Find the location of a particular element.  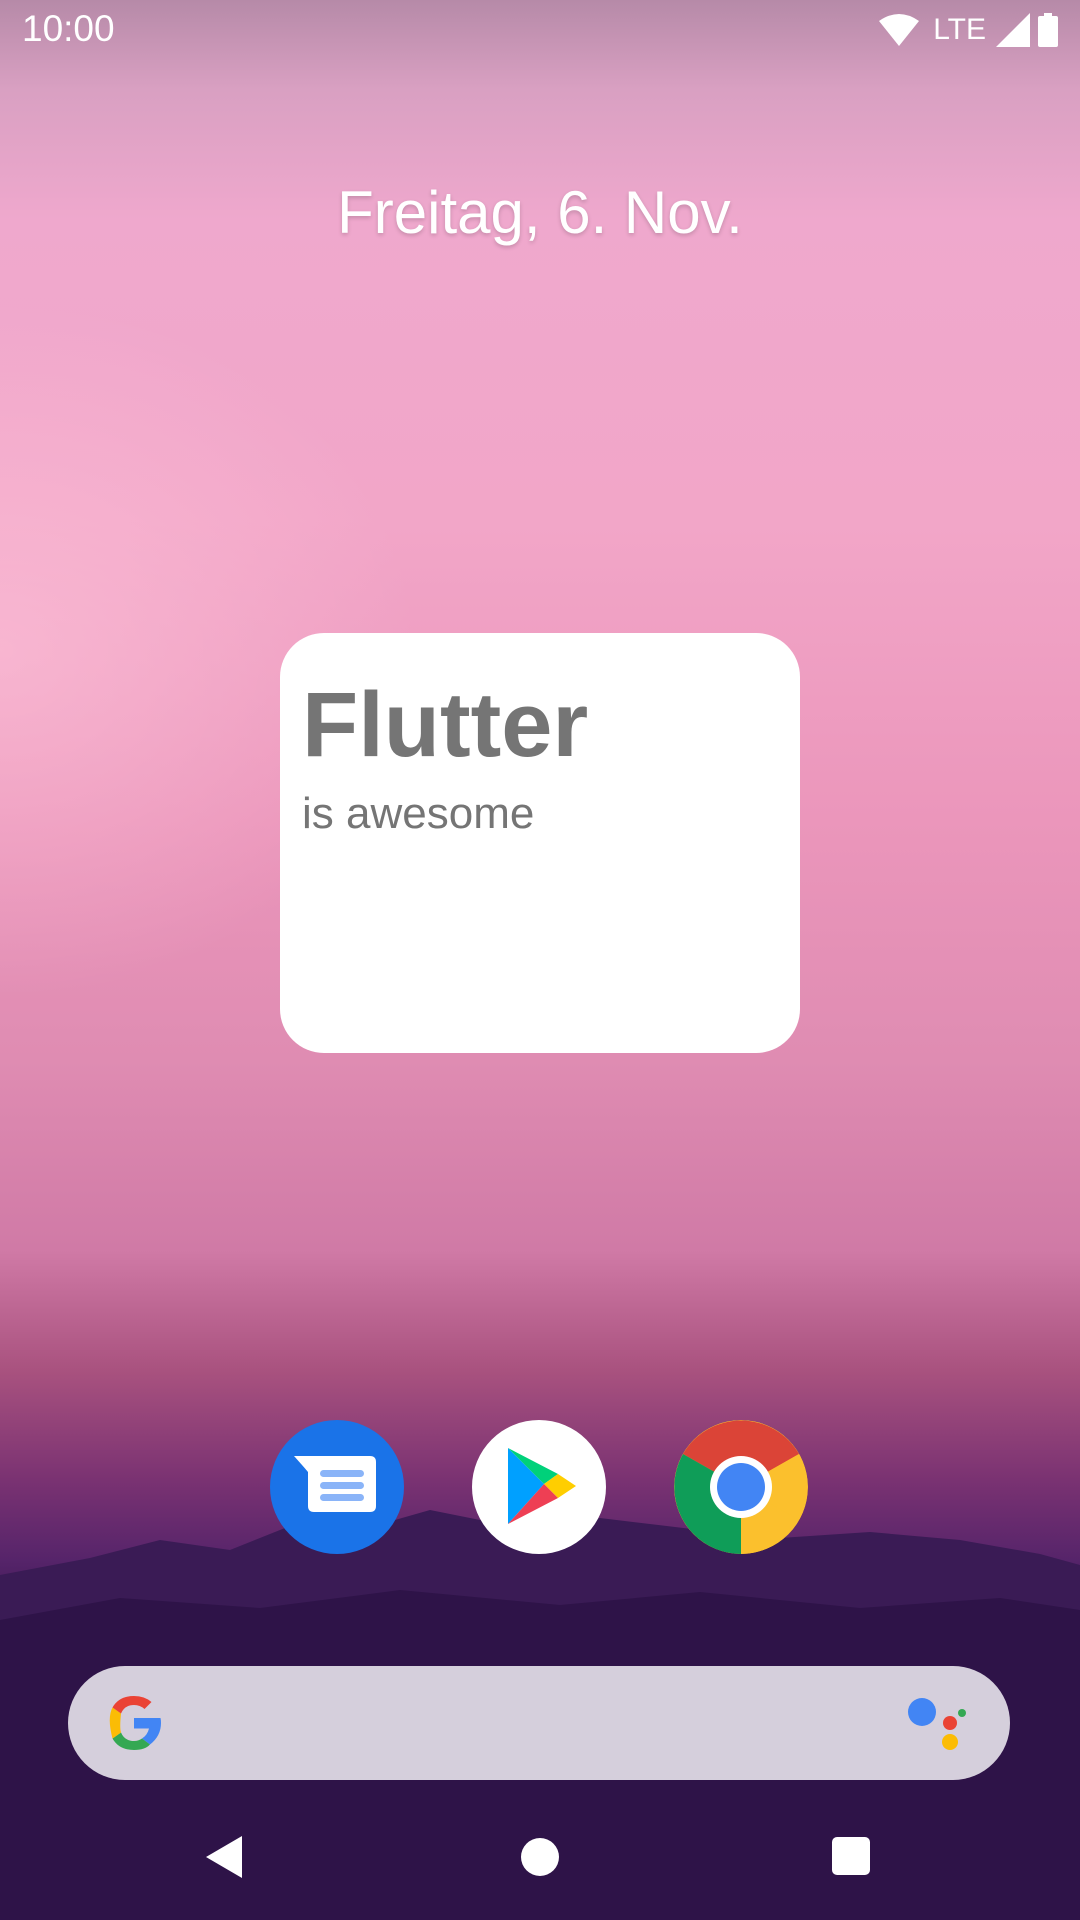

wifi-icon is located at coordinates (899, 30).